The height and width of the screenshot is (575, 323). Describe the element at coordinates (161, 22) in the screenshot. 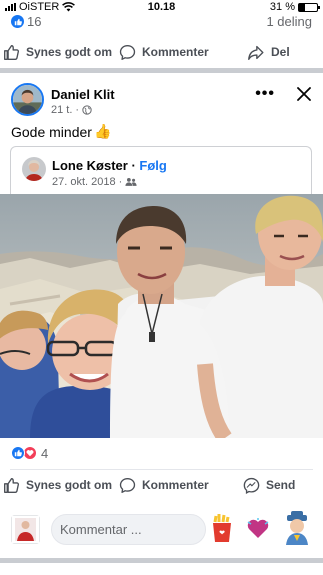

I see `previous-post-summary: 16 1 deling` at that location.